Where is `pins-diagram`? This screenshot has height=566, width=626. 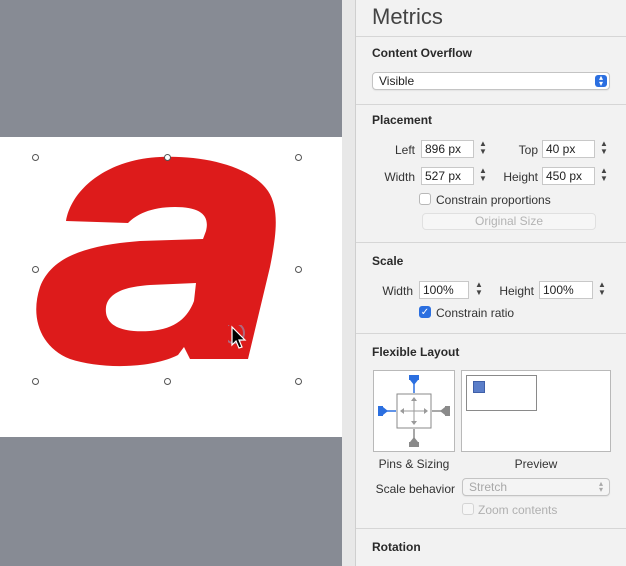
pins-diagram is located at coordinates (414, 411).